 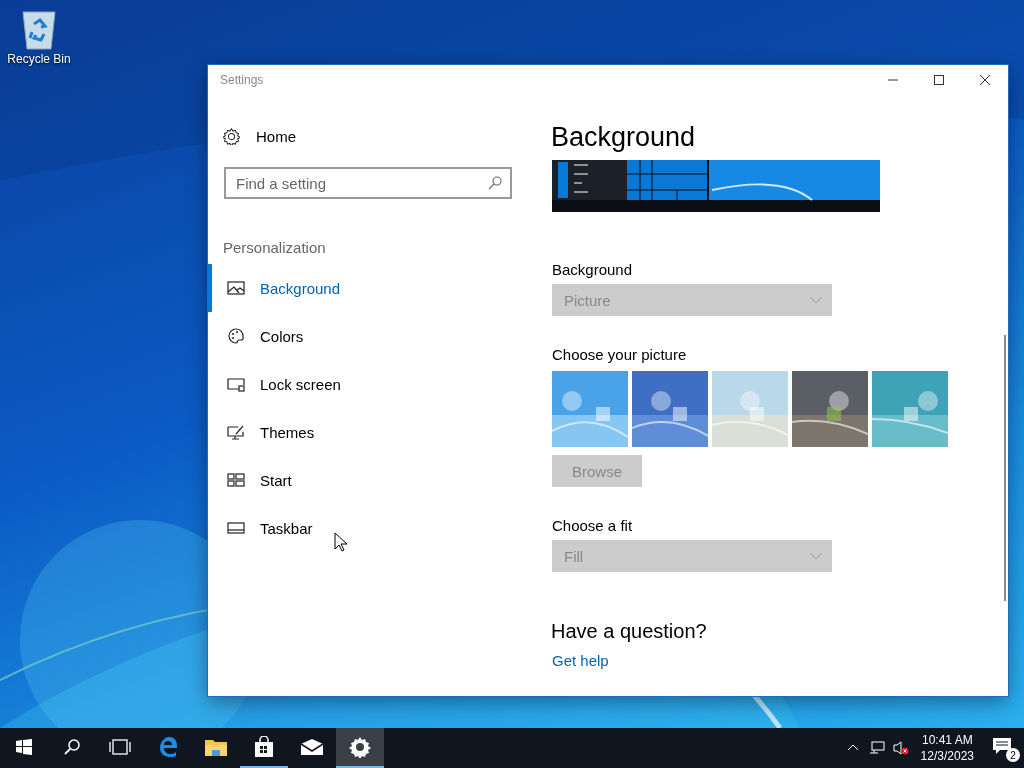 What do you see at coordinates (876, 748) in the screenshot?
I see `network-icon` at bounding box center [876, 748].